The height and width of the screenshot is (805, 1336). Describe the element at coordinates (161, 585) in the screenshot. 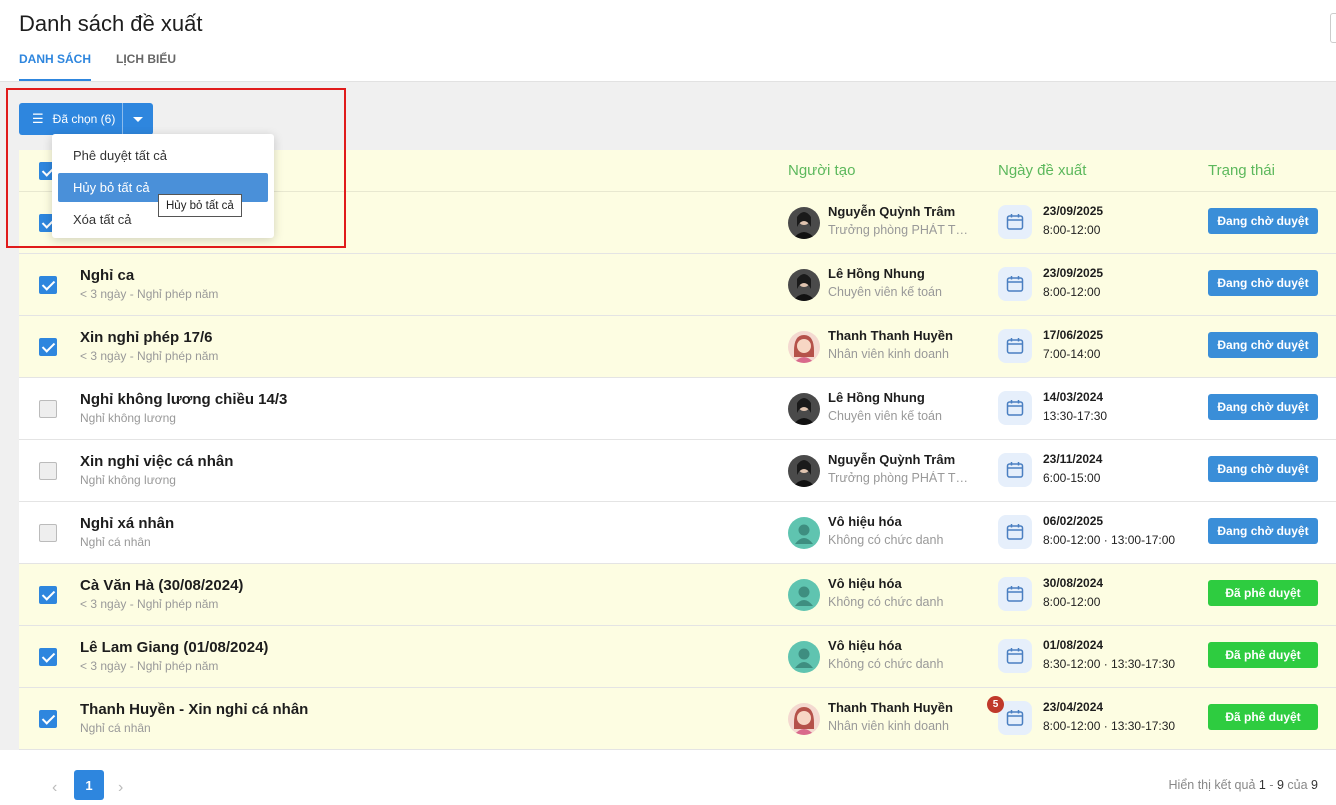

I see `proposal-title: Cà Văn Hà (30/08/2024)` at that location.